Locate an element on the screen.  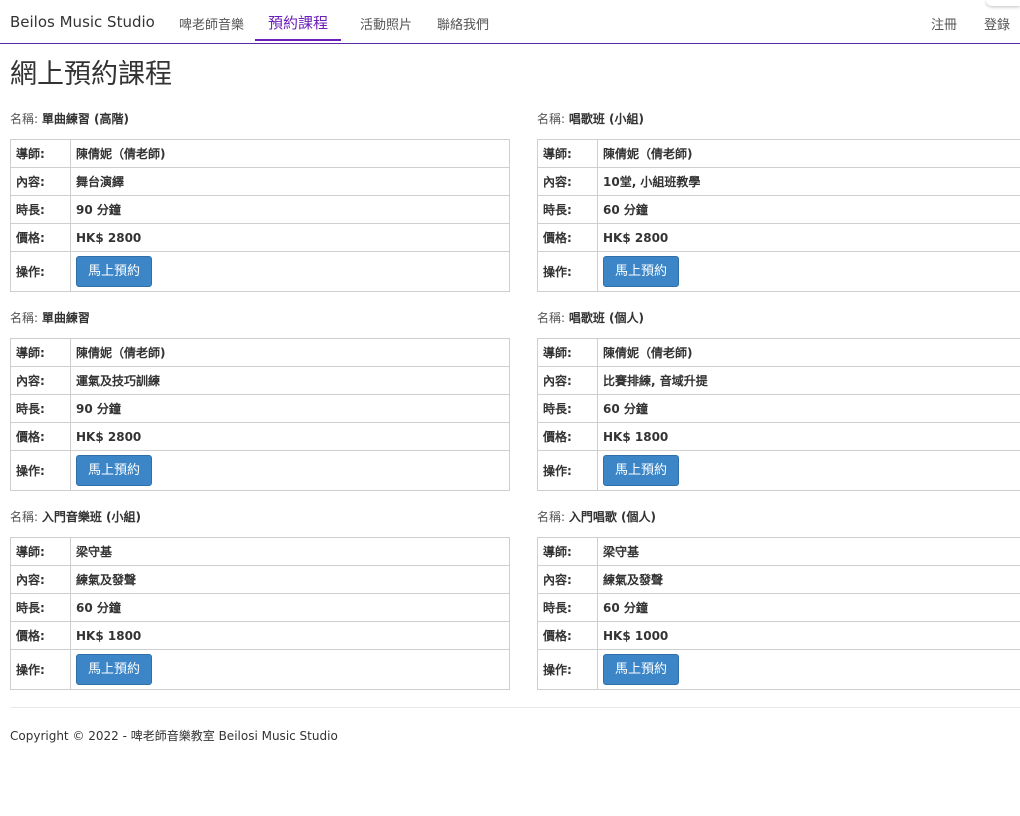
price-value: HK$ 2800 is located at coordinates (808, 237).